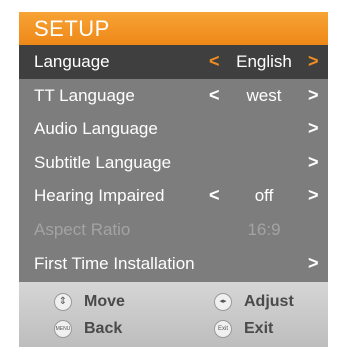 The height and width of the screenshot is (349, 347). Describe the element at coordinates (82, 229) in the screenshot. I see `menu-item-label: Aspect Ratio` at that location.